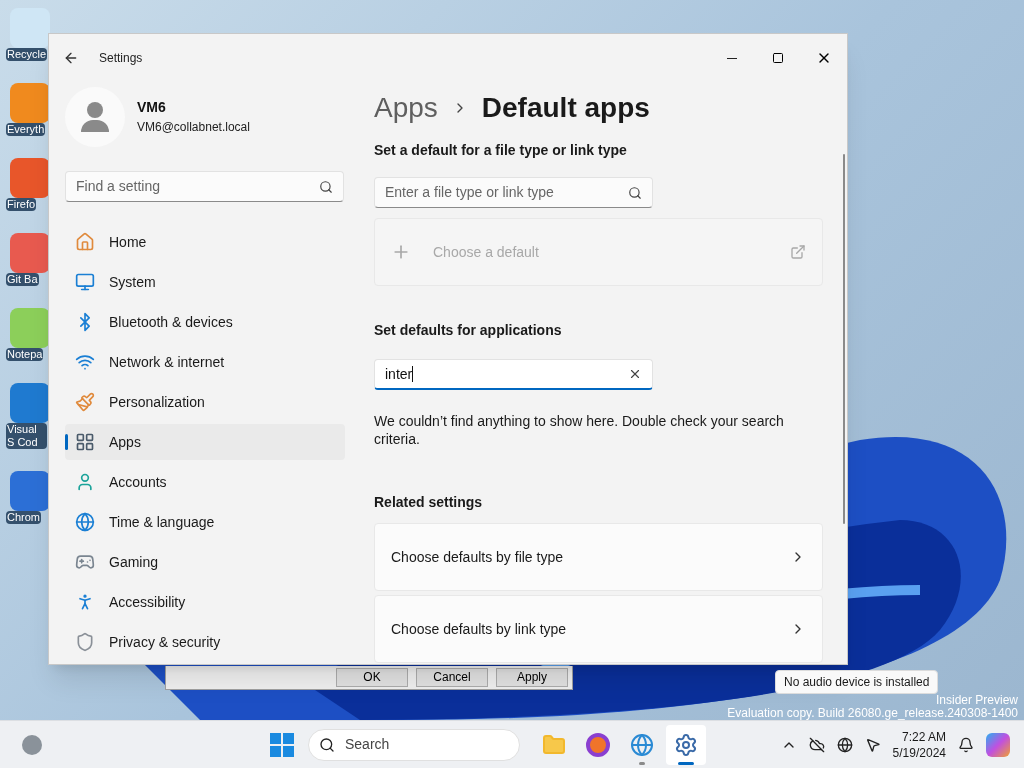 The image size is (1024, 768). What do you see at coordinates (204, 186) in the screenshot?
I see `settings-search-field: Find a setting` at bounding box center [204, 186].